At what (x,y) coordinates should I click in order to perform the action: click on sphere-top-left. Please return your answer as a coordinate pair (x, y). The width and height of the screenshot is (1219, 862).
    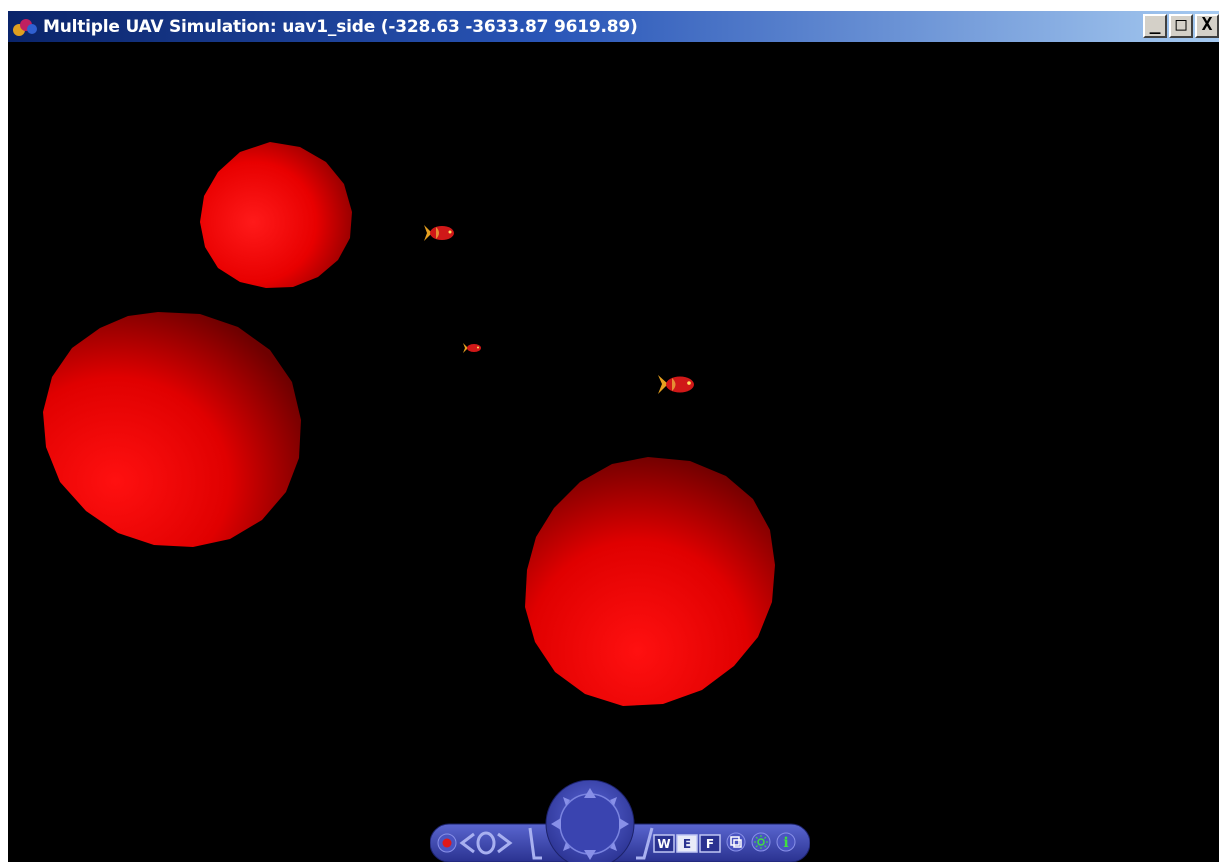
    Looking at the image, I should click on (276, 215).